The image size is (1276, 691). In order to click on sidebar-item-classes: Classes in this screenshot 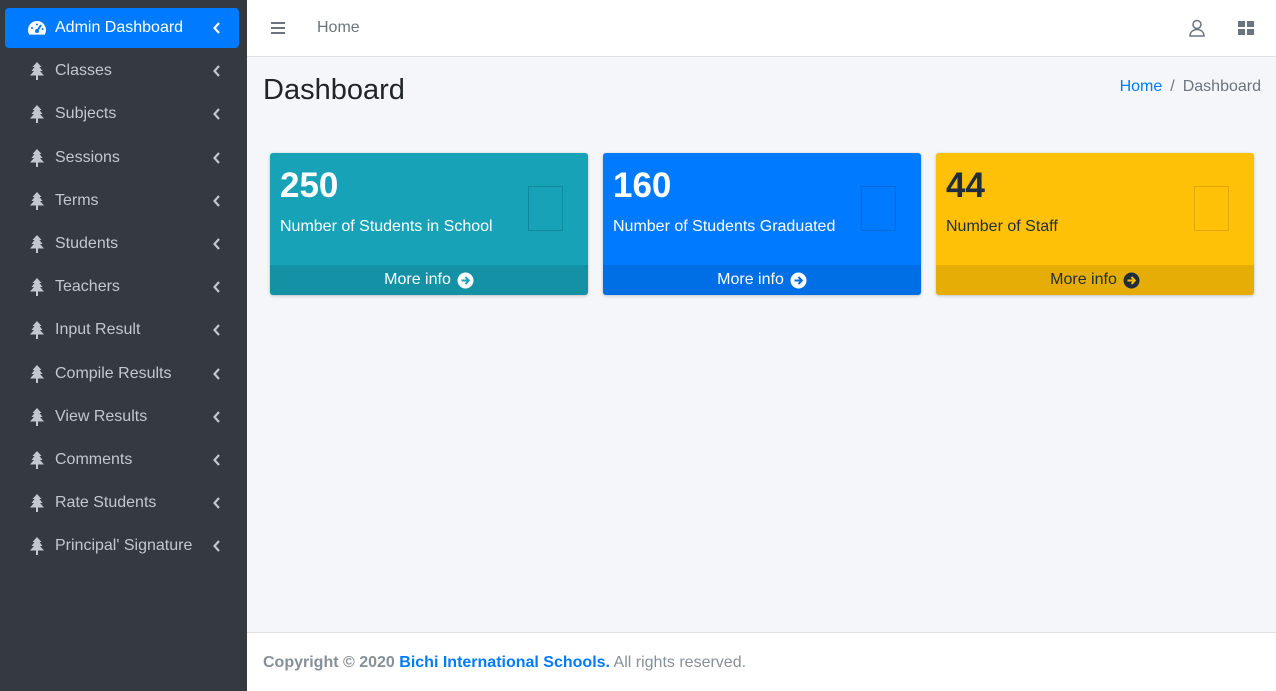, I will do `click(122, 71)`.